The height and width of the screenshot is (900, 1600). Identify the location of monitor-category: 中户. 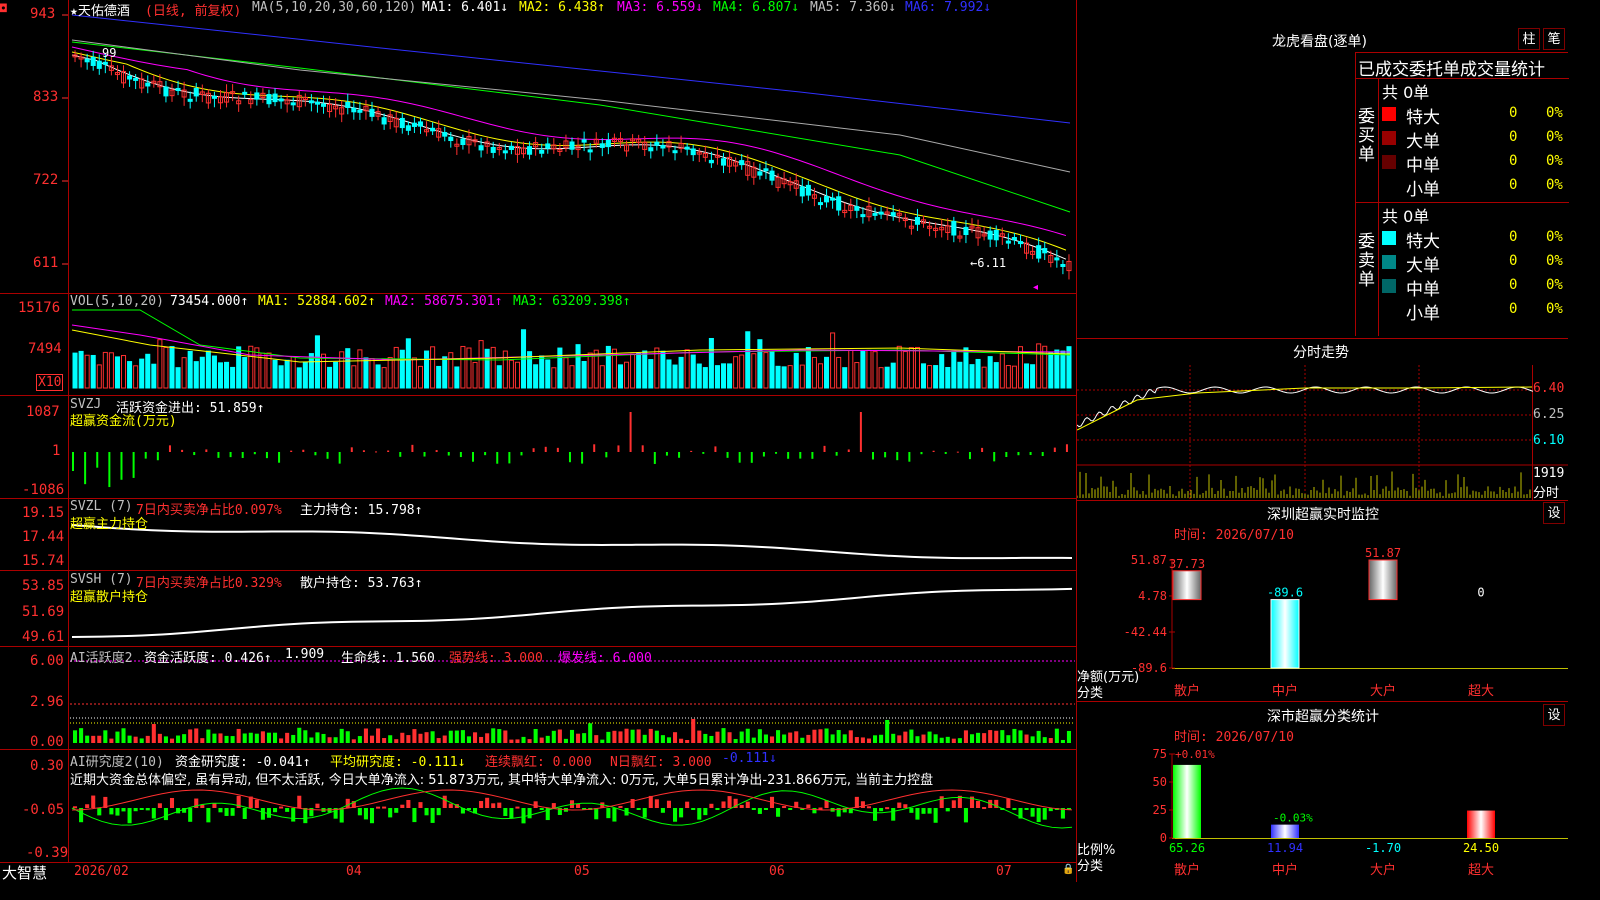
(1285, 691).